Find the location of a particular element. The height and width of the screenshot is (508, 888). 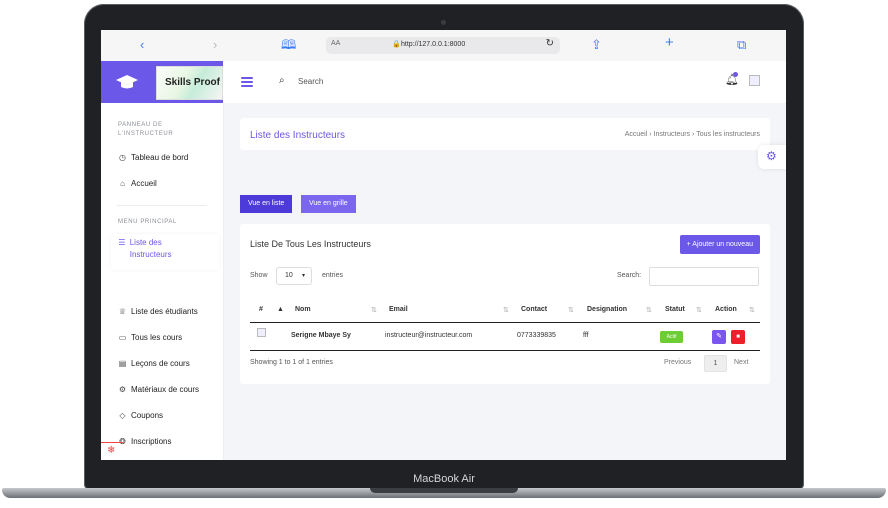

sidebar-item-label: Liste des Instructeurs is located at coordinates (150, 248).